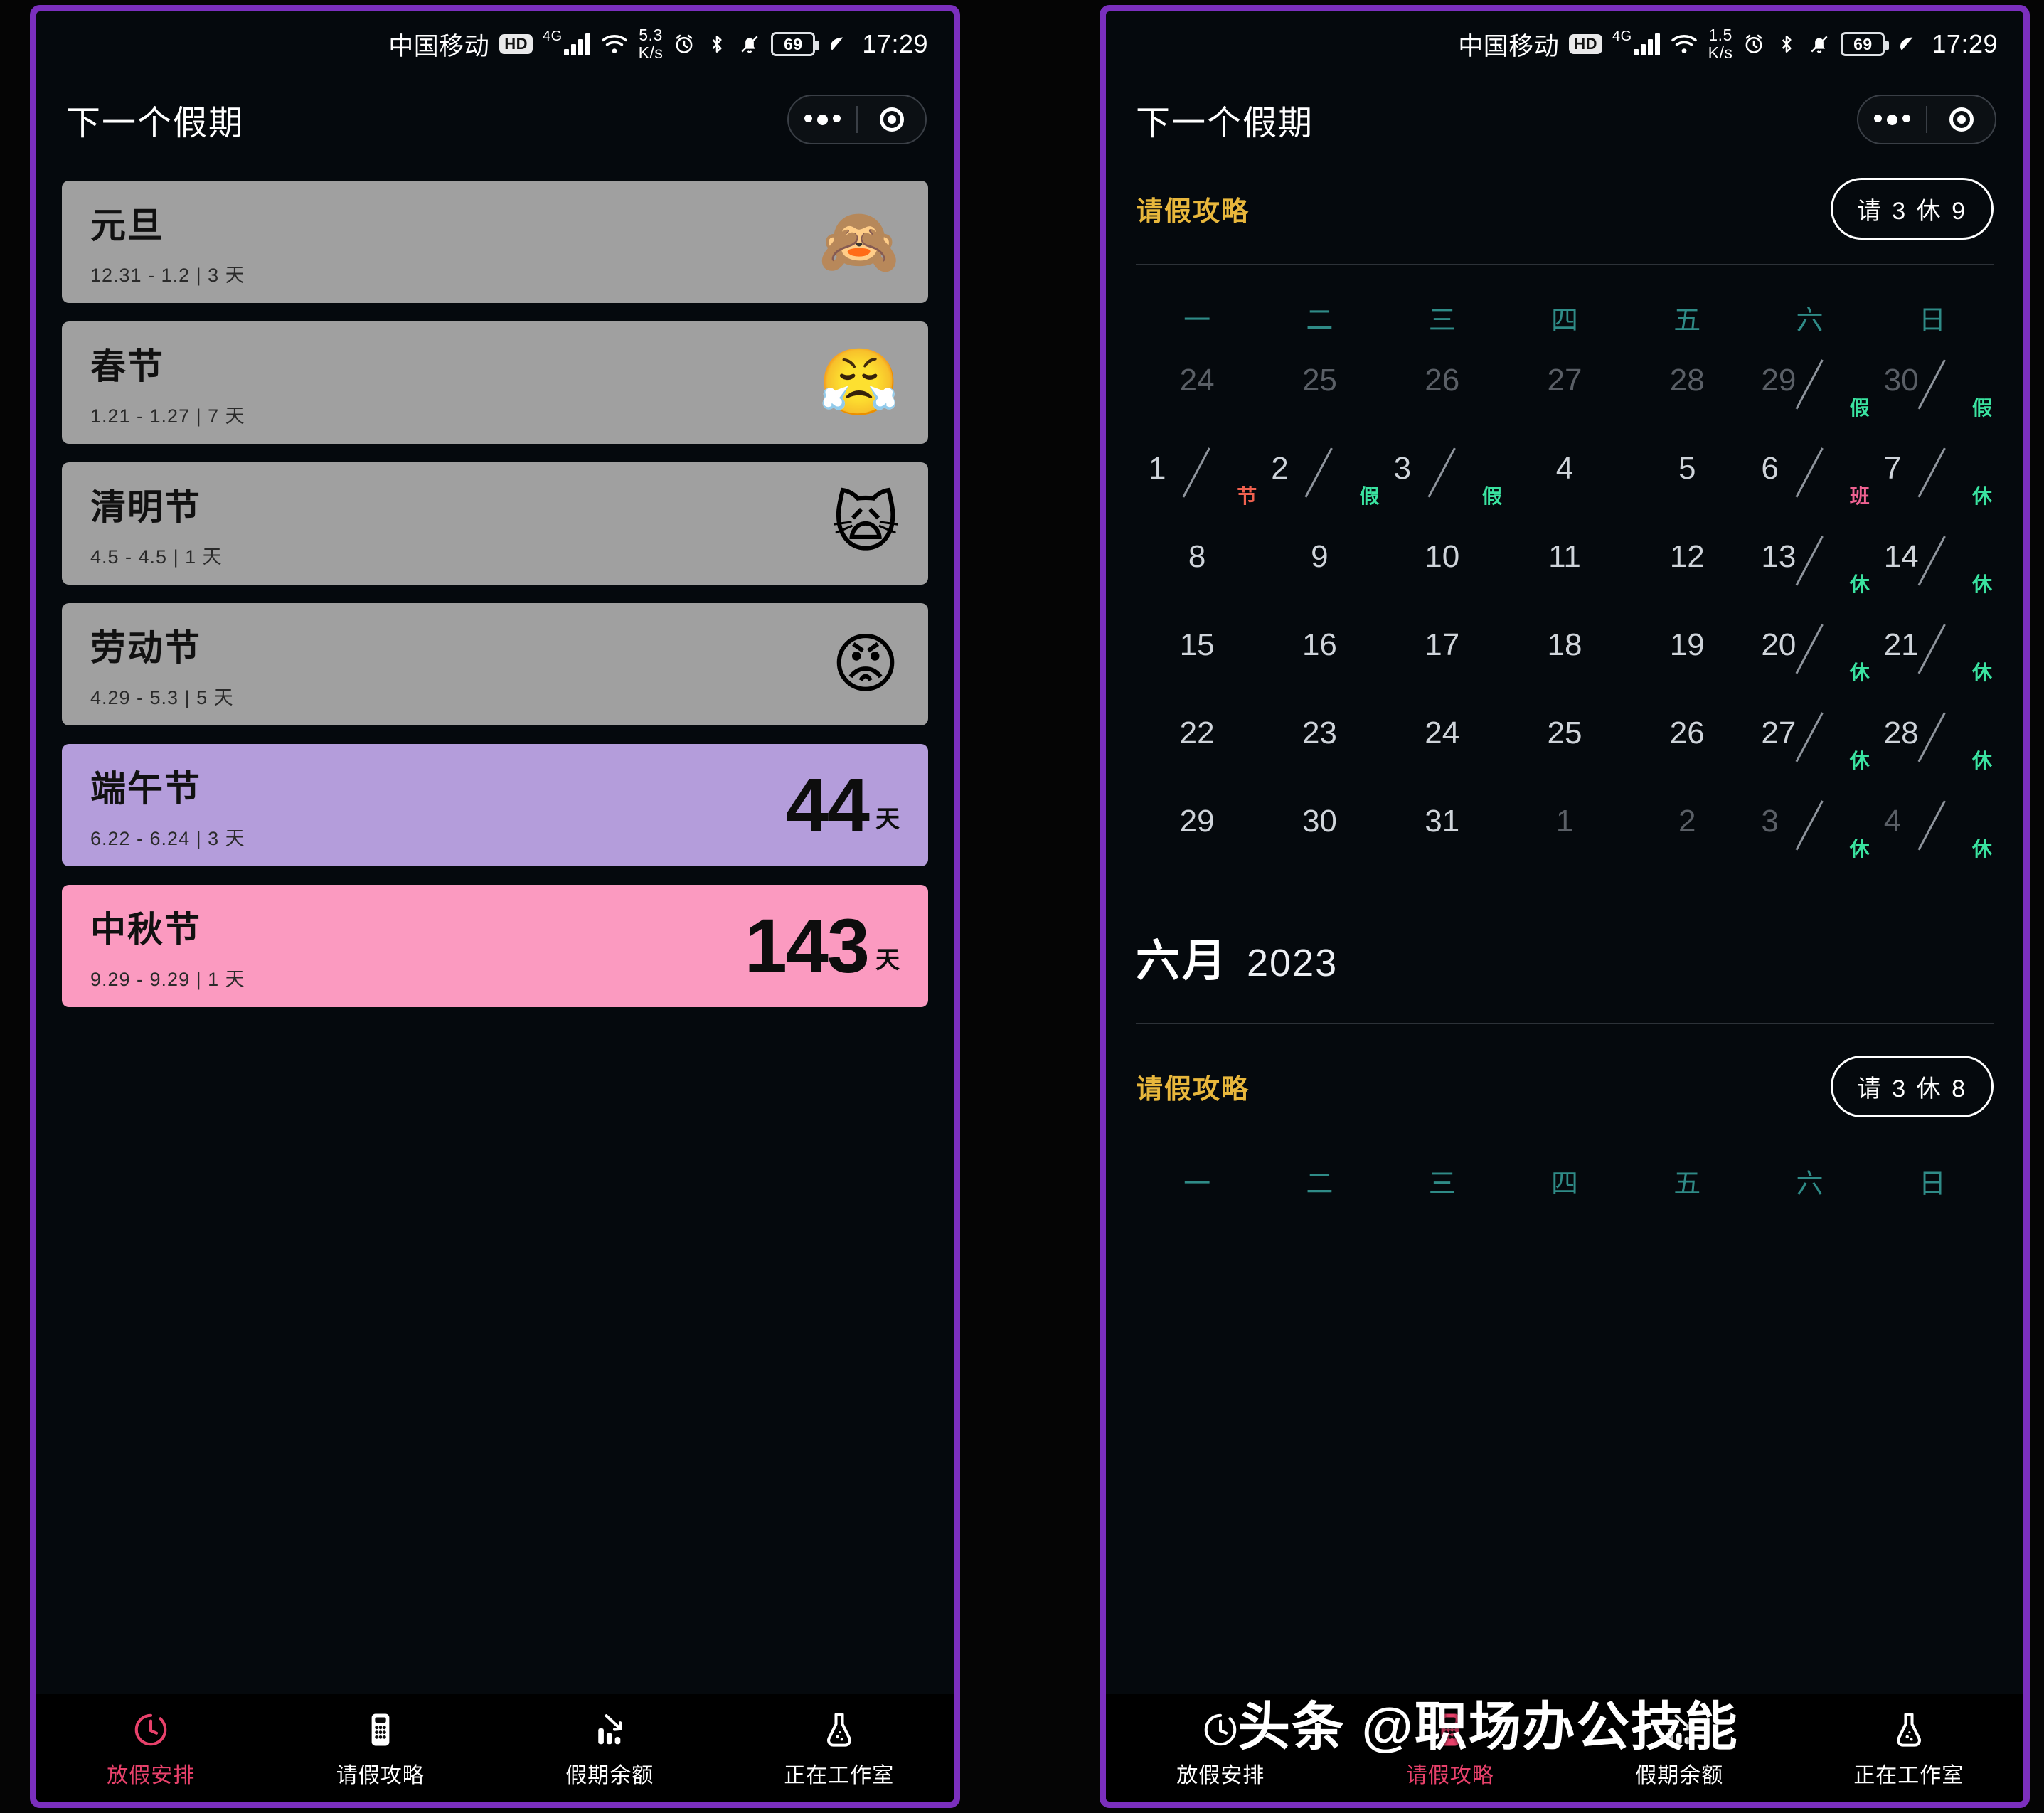 The height and width of the screenshot is (1813, 2044). I want to click on weekday-label: 日, so click(1932, 1184).